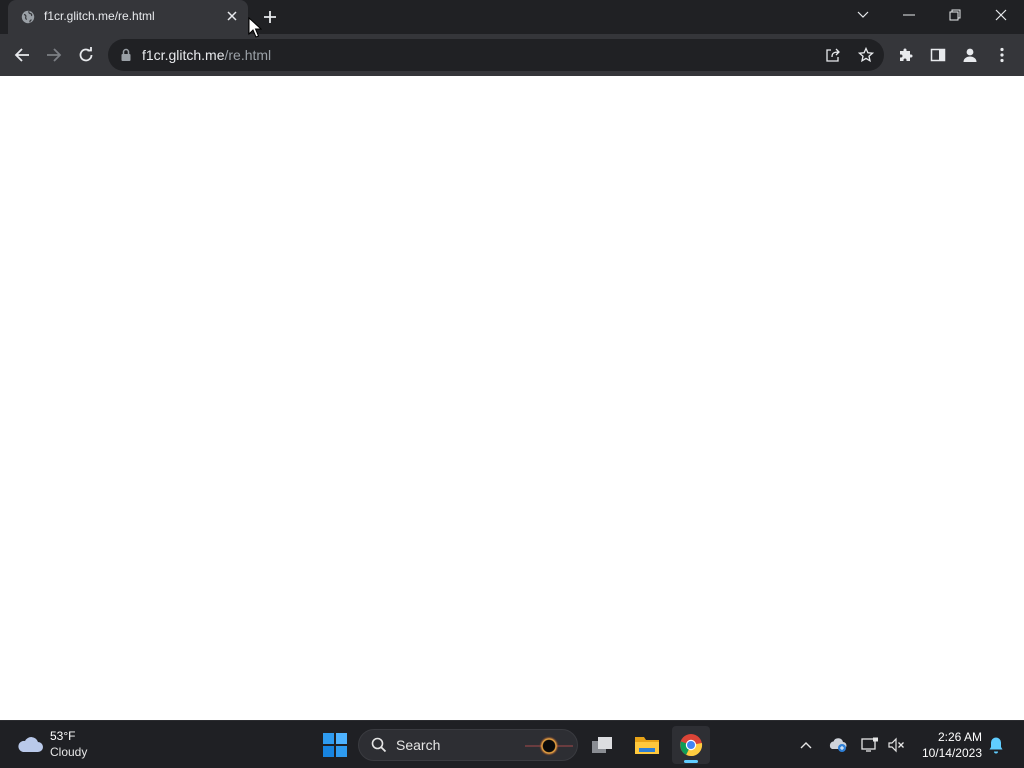 This screenshot has width=1024, height=768. I want to click on restore-icon, so click(955, 15).